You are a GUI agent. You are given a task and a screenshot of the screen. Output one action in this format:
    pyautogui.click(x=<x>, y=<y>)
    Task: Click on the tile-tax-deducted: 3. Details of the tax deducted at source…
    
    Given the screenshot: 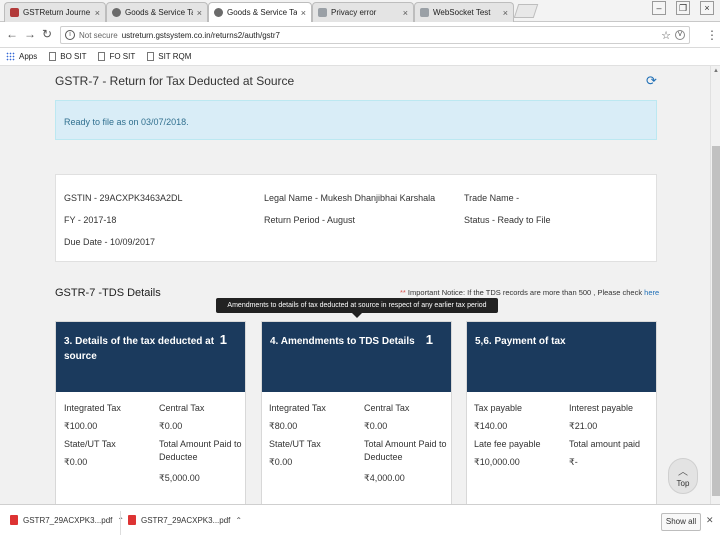 What is the action you would take?
    pyautogui.click(x=150, y=412)
    